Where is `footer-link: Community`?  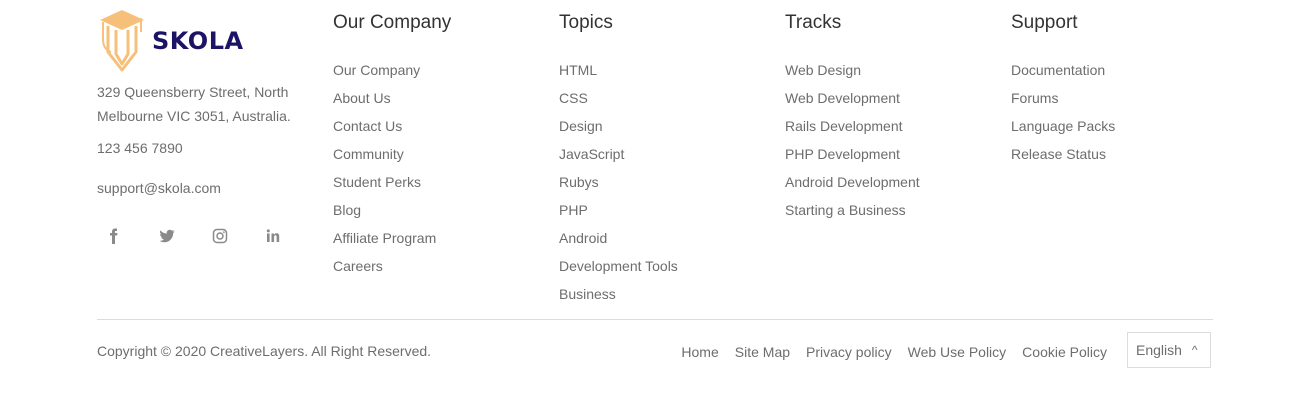
footer-link: Community is located at coordinates (392, 154).